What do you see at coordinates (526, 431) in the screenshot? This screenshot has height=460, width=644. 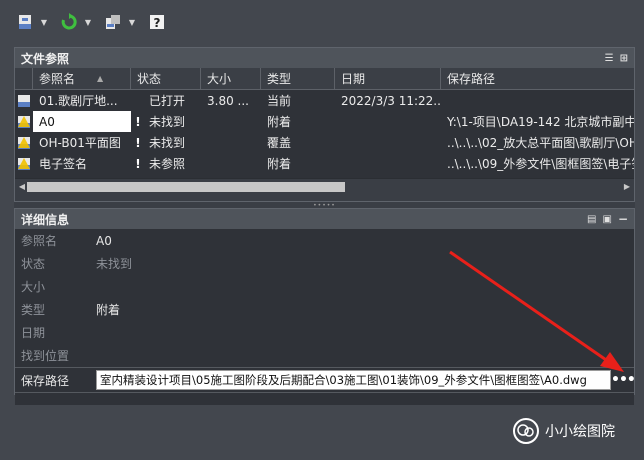 I see `wechat-icon` at bounding box center [526, 431].